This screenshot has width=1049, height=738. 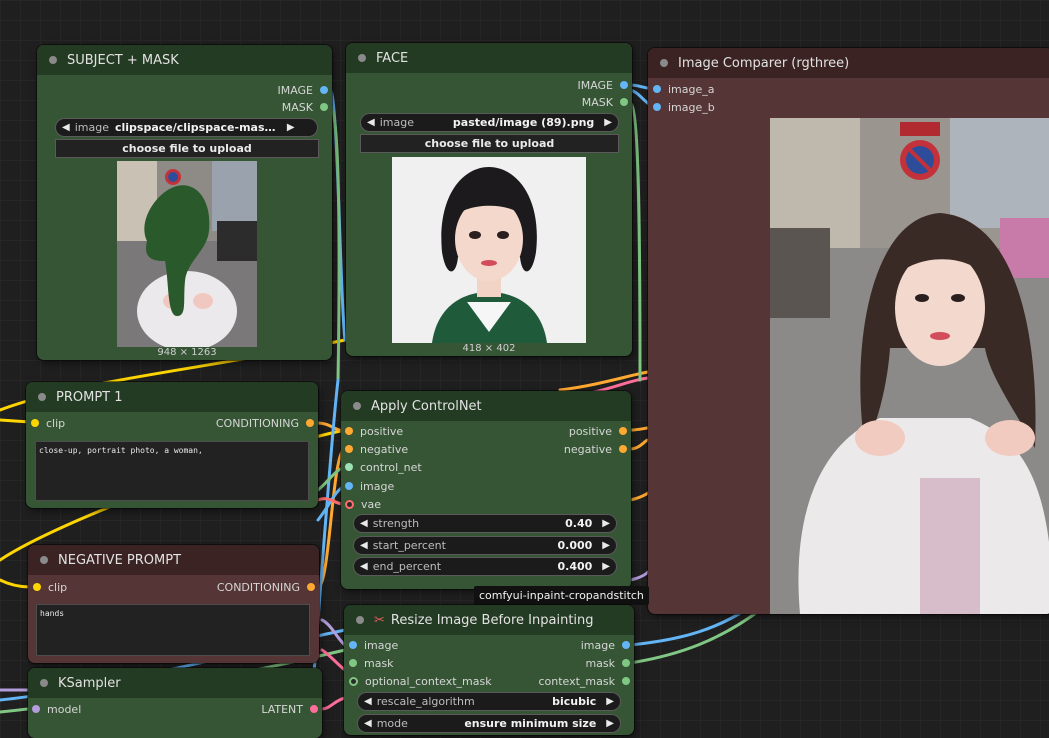 I want to click on model-socket-icon, so click(x=36, y=709).